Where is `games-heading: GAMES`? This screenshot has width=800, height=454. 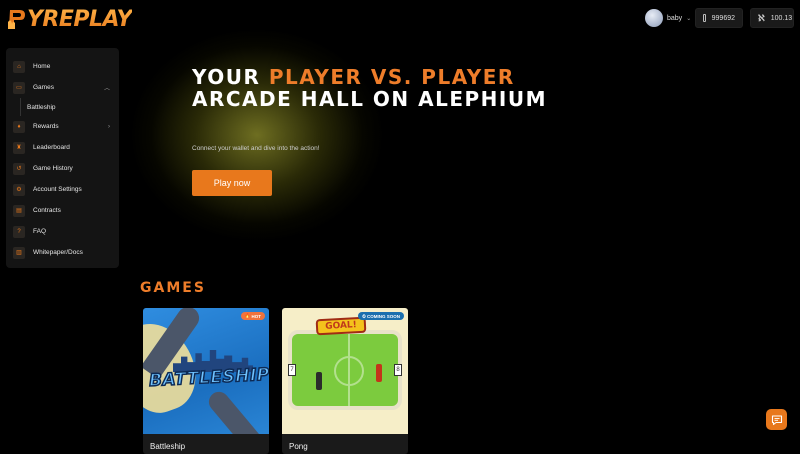
games-heading: GAMES is located at coordinates (173, 288).